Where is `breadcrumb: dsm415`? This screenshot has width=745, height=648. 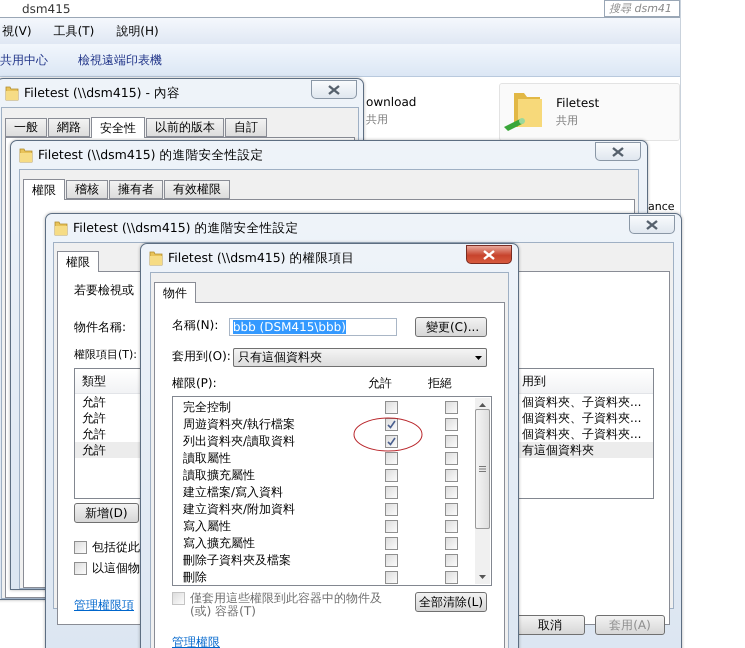 breadcrumb: dsm415 is located at coordinates (46, 9).